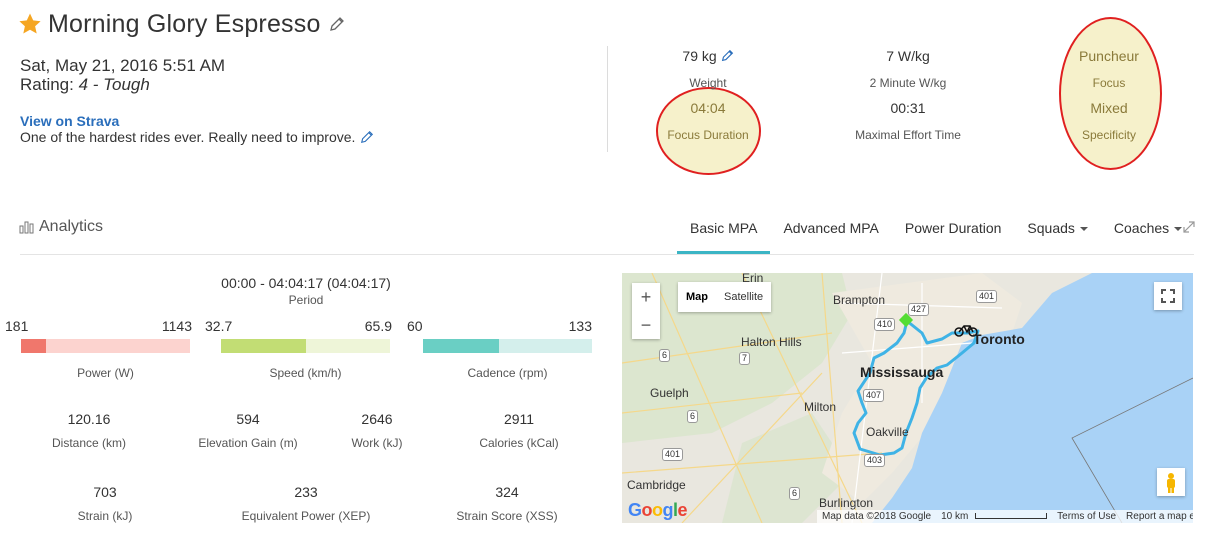 This screenshot has height=541, width=1213. I want to click on rating-value: 4 - Tough, so click(114, 84).